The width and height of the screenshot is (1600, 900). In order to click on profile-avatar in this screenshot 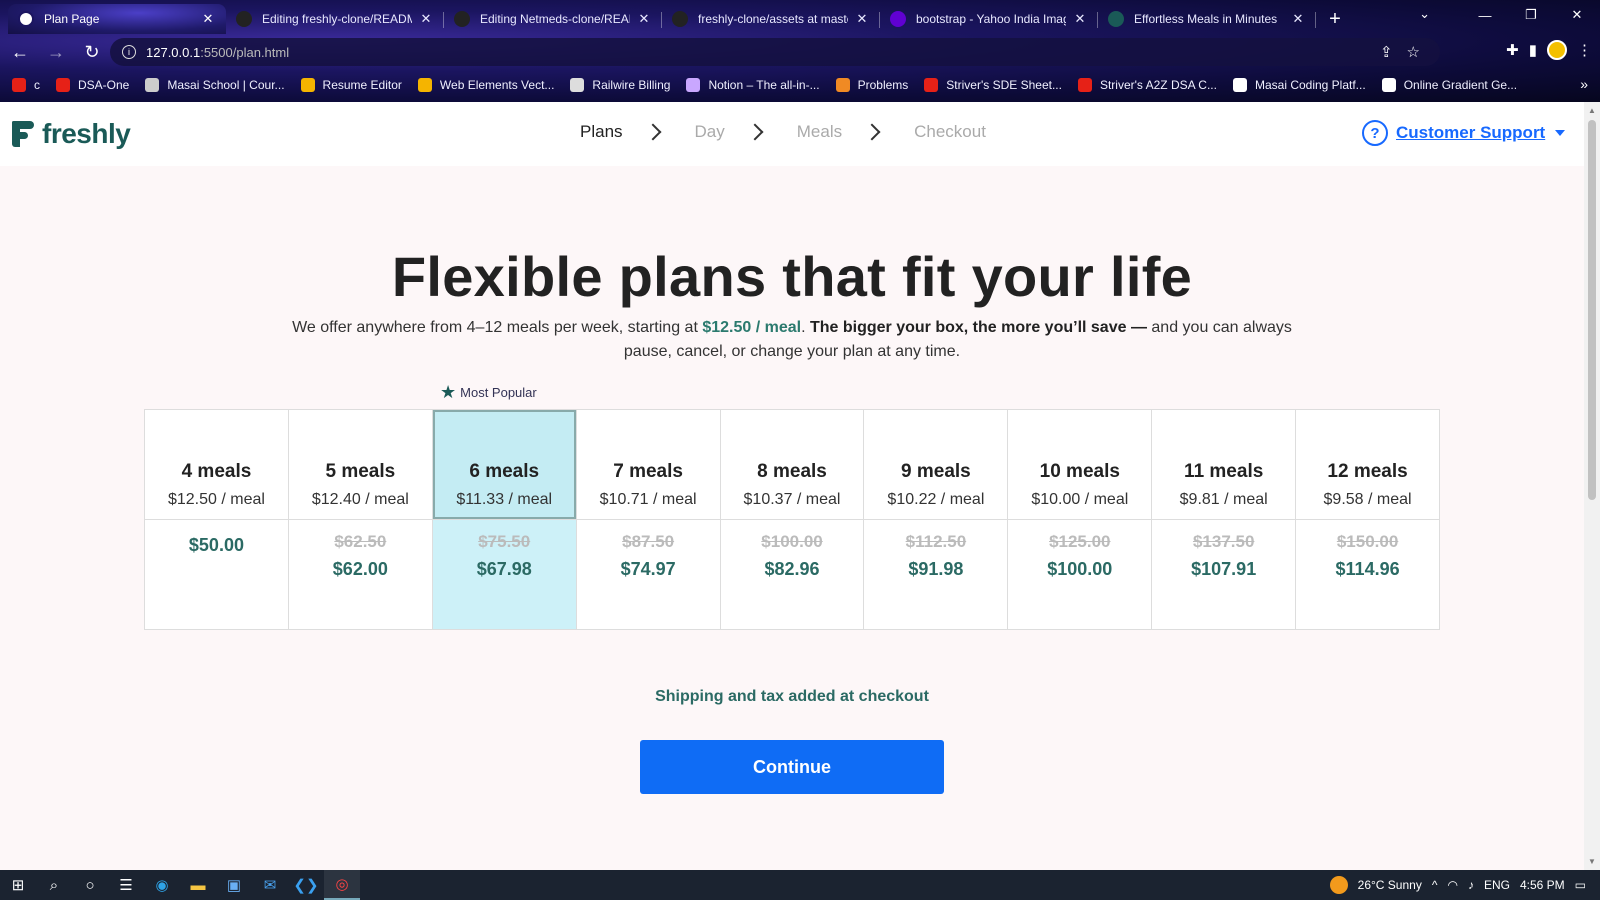, I will do `click(1557, 50)`.